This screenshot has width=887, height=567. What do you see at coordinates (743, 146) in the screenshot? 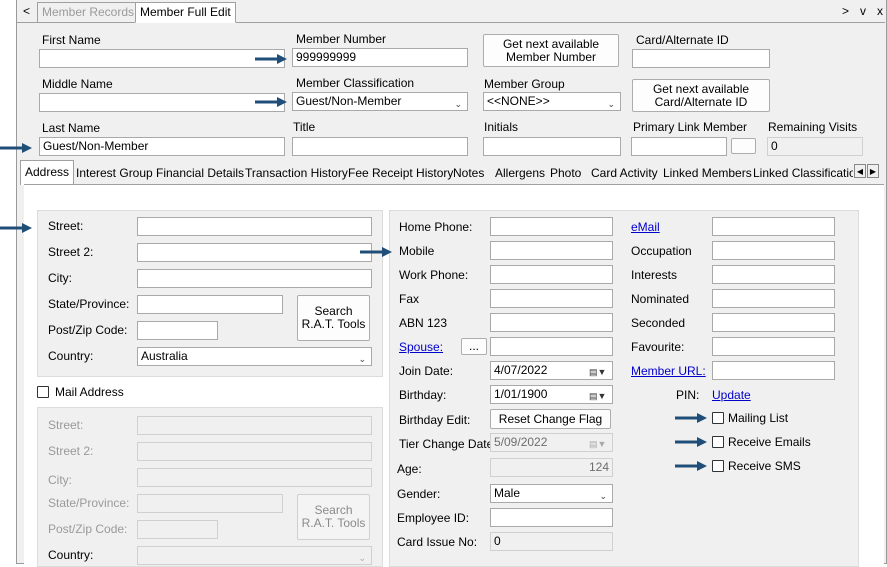
I see `primary-link-lookup-button` at bounding box center [743, 146].